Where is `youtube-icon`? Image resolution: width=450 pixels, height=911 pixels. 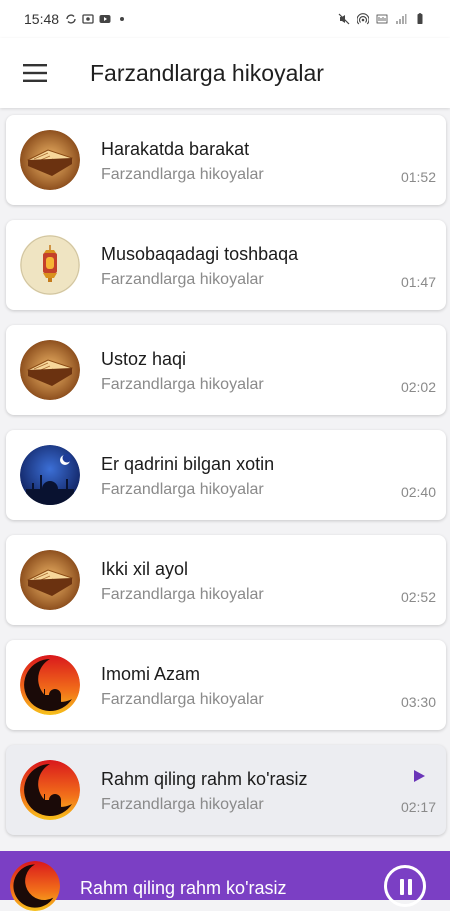 youtube-icon is located at coordinates (105, 19).